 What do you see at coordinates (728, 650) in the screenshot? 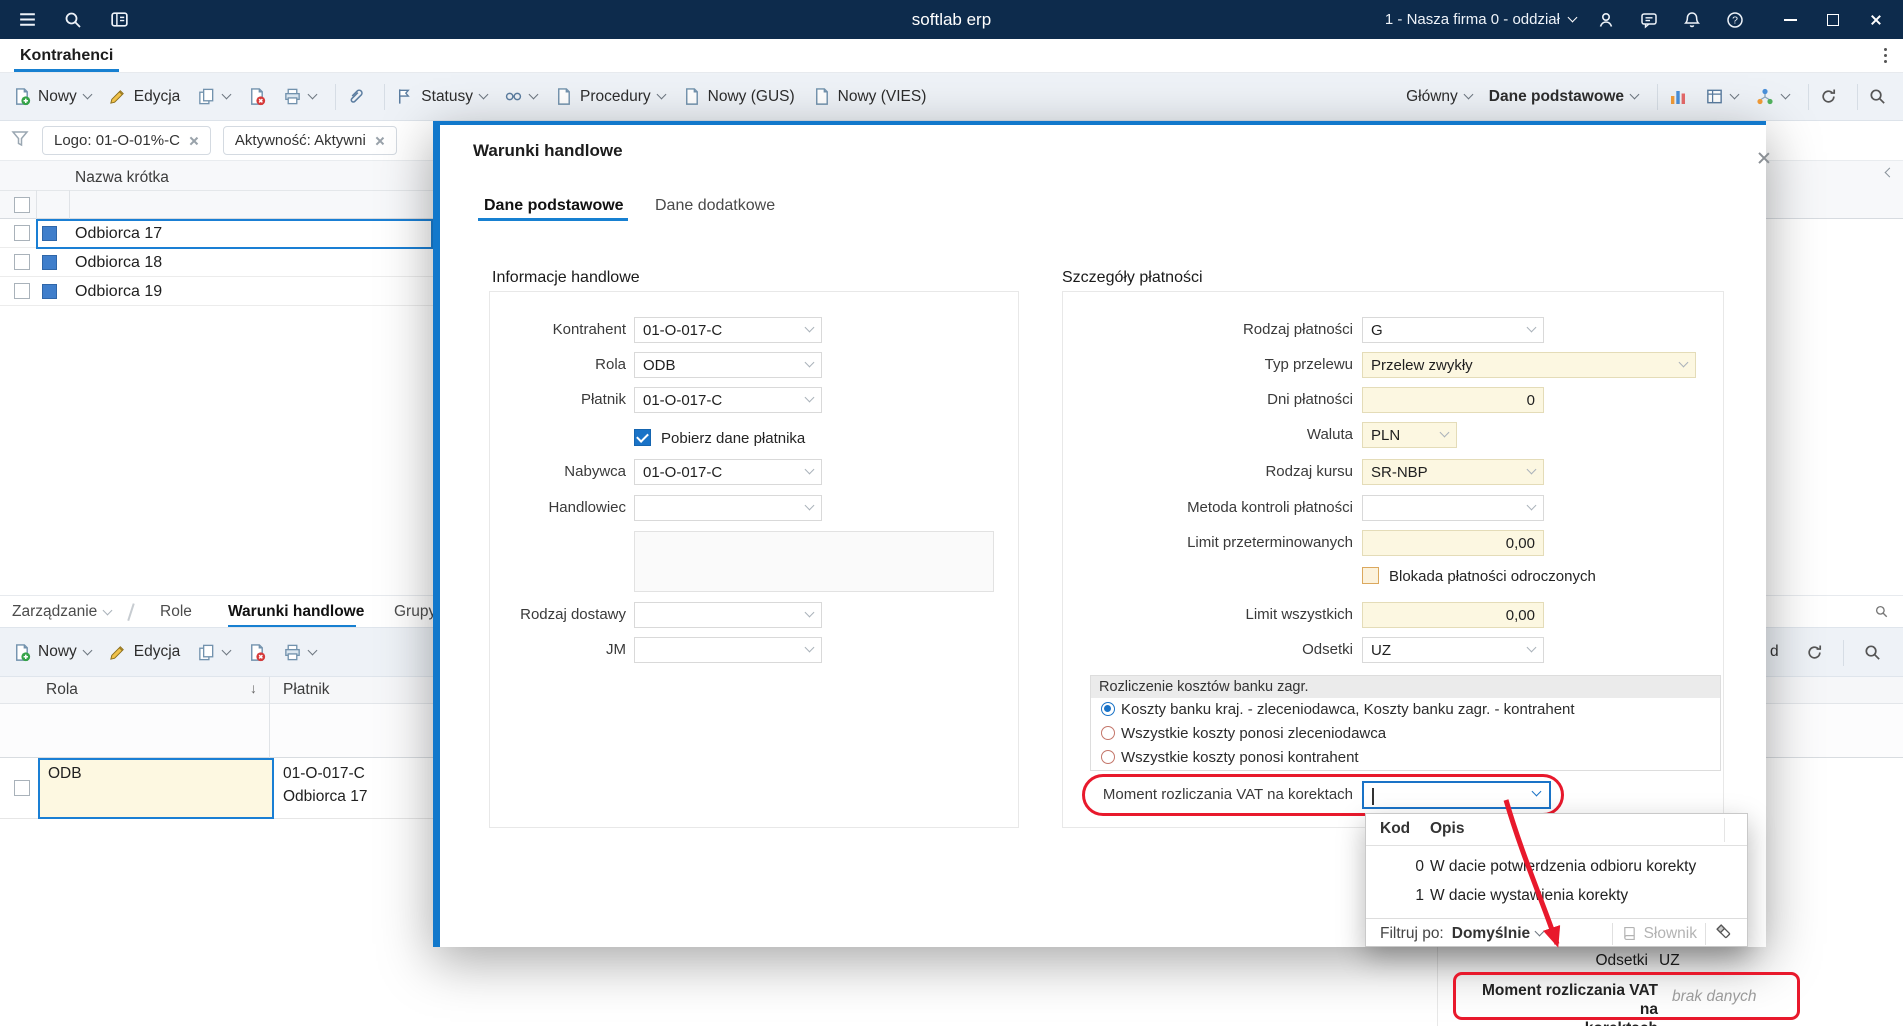
I see `jm-select` at bounding box center [728, 650].